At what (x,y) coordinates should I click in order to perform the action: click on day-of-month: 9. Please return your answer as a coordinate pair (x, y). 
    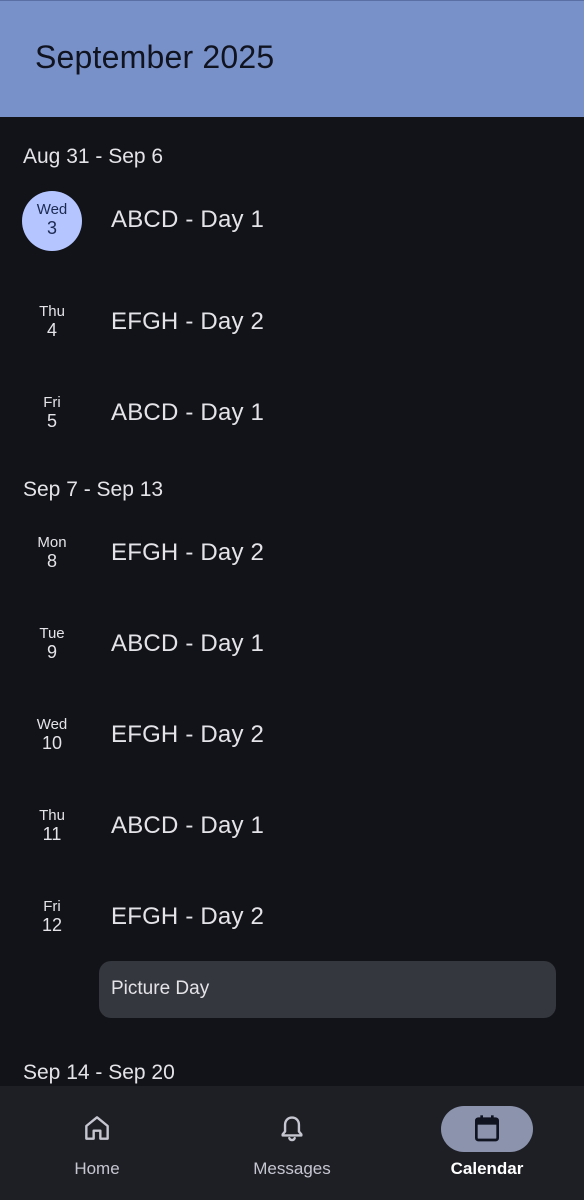
    Looking at the image, I should click on (51, 652).